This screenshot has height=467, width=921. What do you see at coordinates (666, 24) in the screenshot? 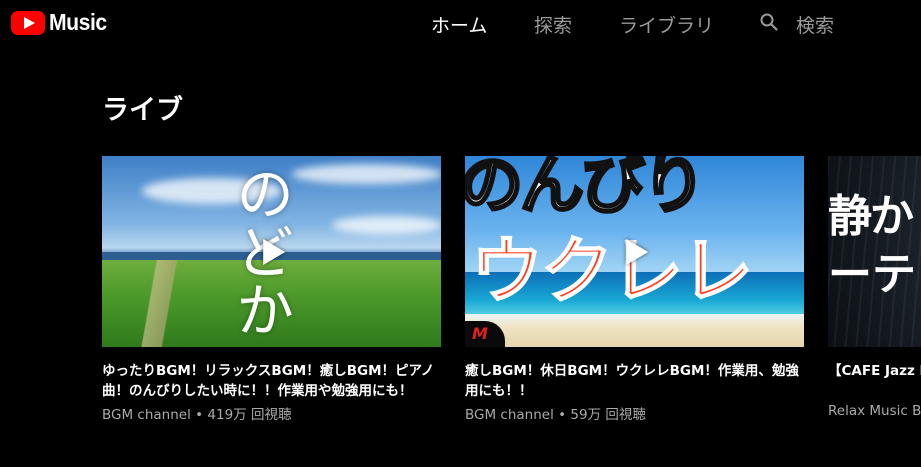
I see `nav-library: ライブラリ` at bounding box center [666, 24].